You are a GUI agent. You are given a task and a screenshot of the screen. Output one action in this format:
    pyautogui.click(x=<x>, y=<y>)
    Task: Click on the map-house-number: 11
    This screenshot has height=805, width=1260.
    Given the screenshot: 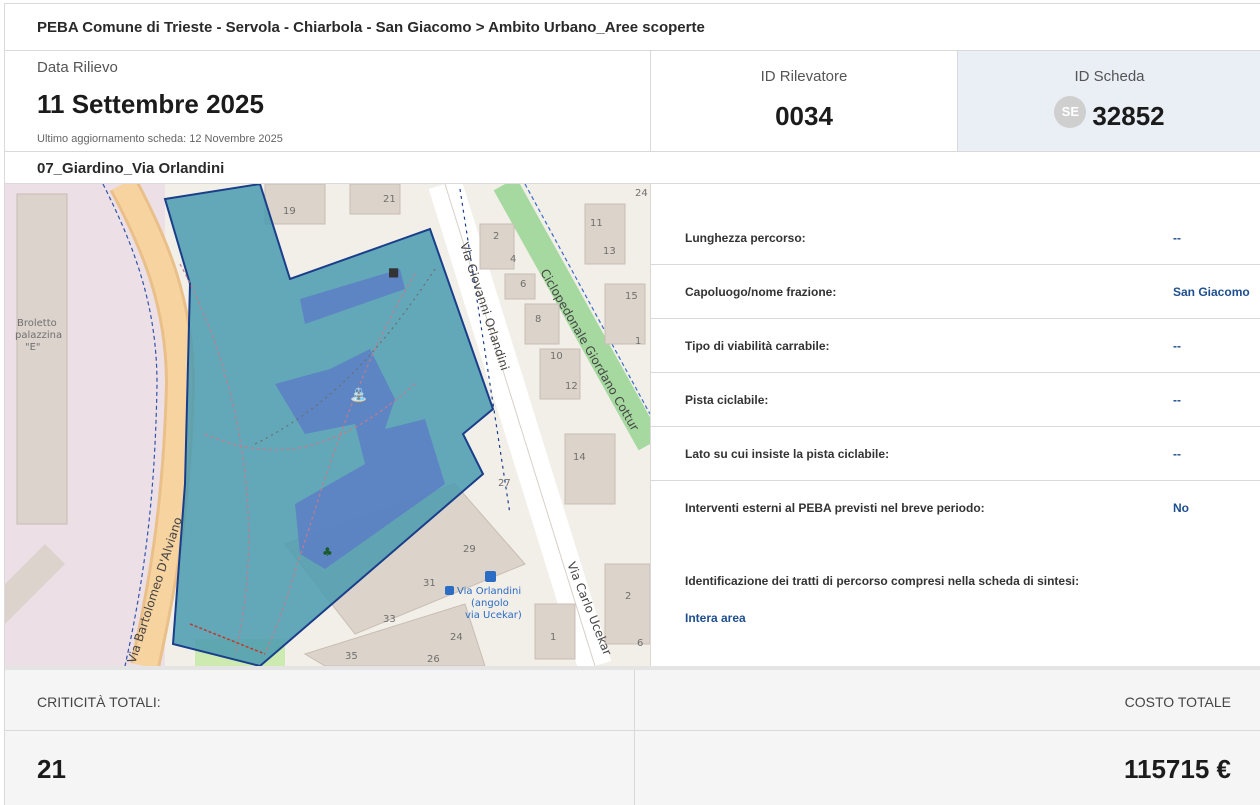 What is the action you would take?
    pyautogui.click(x=596, y=223)
    